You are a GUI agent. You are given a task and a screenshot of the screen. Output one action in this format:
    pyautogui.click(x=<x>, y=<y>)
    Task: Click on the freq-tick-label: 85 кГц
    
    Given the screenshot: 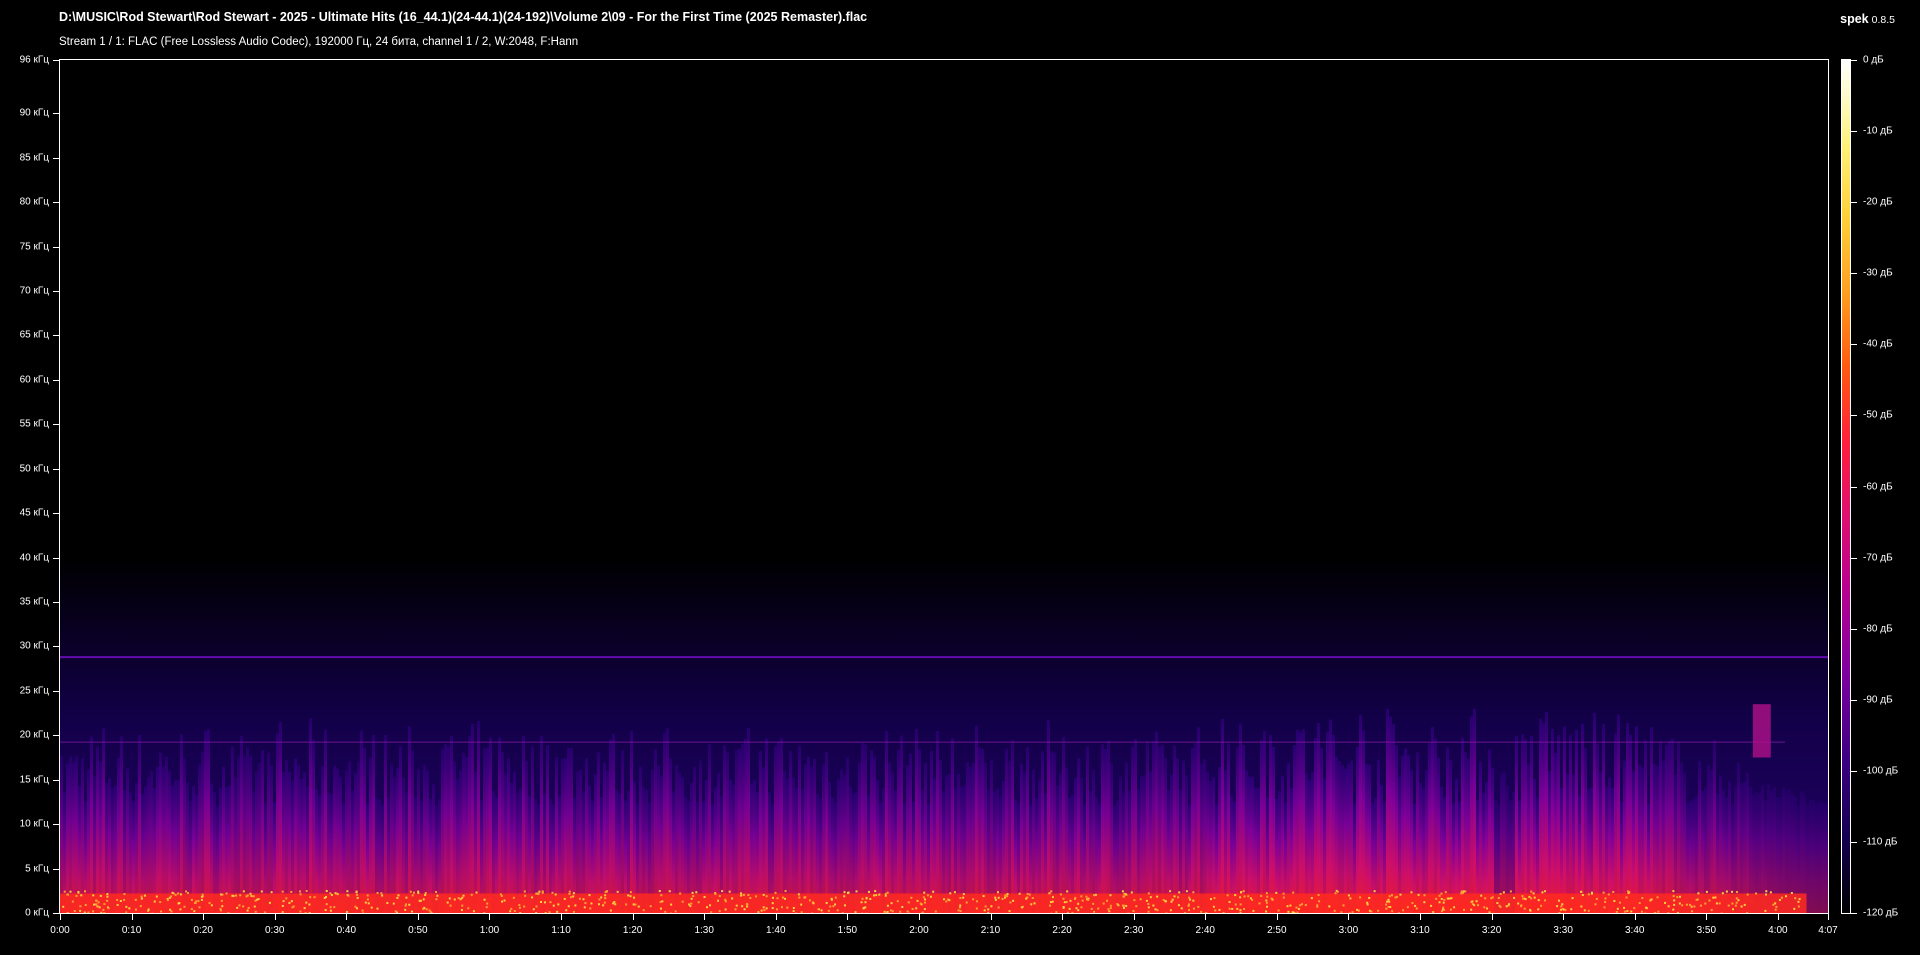 What is the action you would take?
    pyautogui.click(x=34, y=158)
    